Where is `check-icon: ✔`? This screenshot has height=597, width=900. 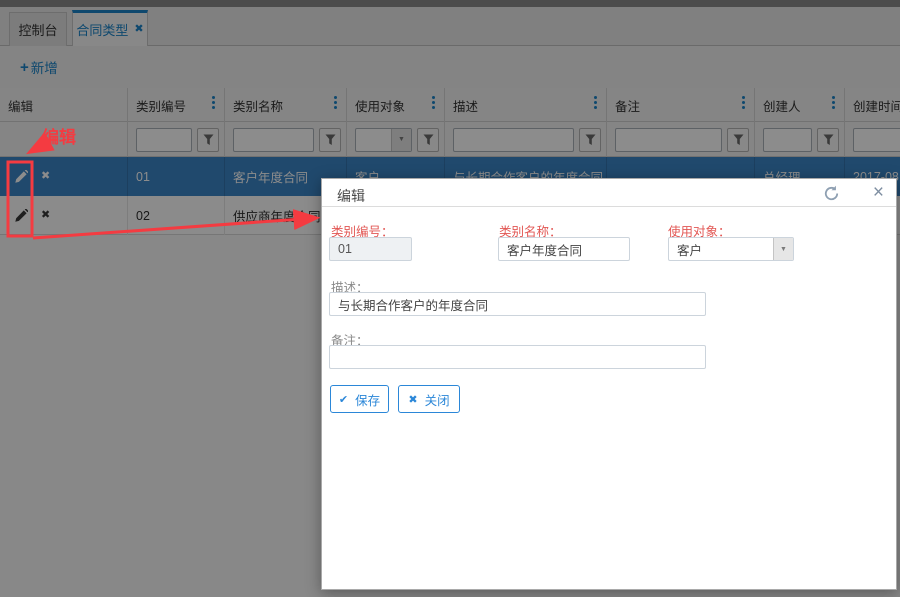
check-icon: ✔ is located at coordinates (343, 399).